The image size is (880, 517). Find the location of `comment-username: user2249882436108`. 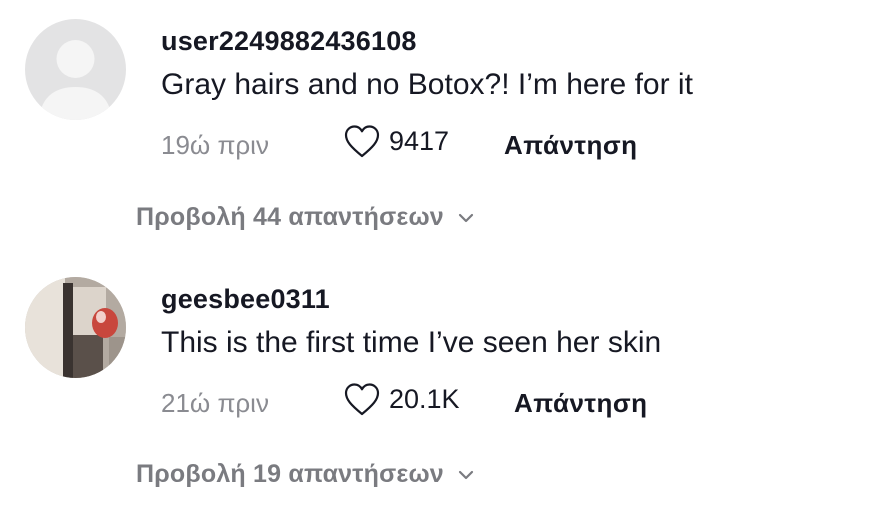

comment-username: user2249882436108 is located at coordinates (289, 41).